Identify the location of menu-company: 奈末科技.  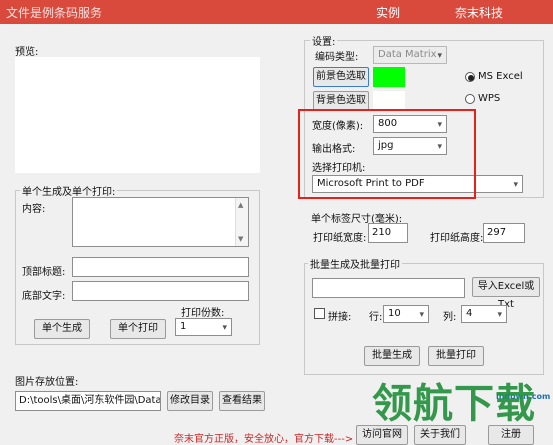
(479, 12).